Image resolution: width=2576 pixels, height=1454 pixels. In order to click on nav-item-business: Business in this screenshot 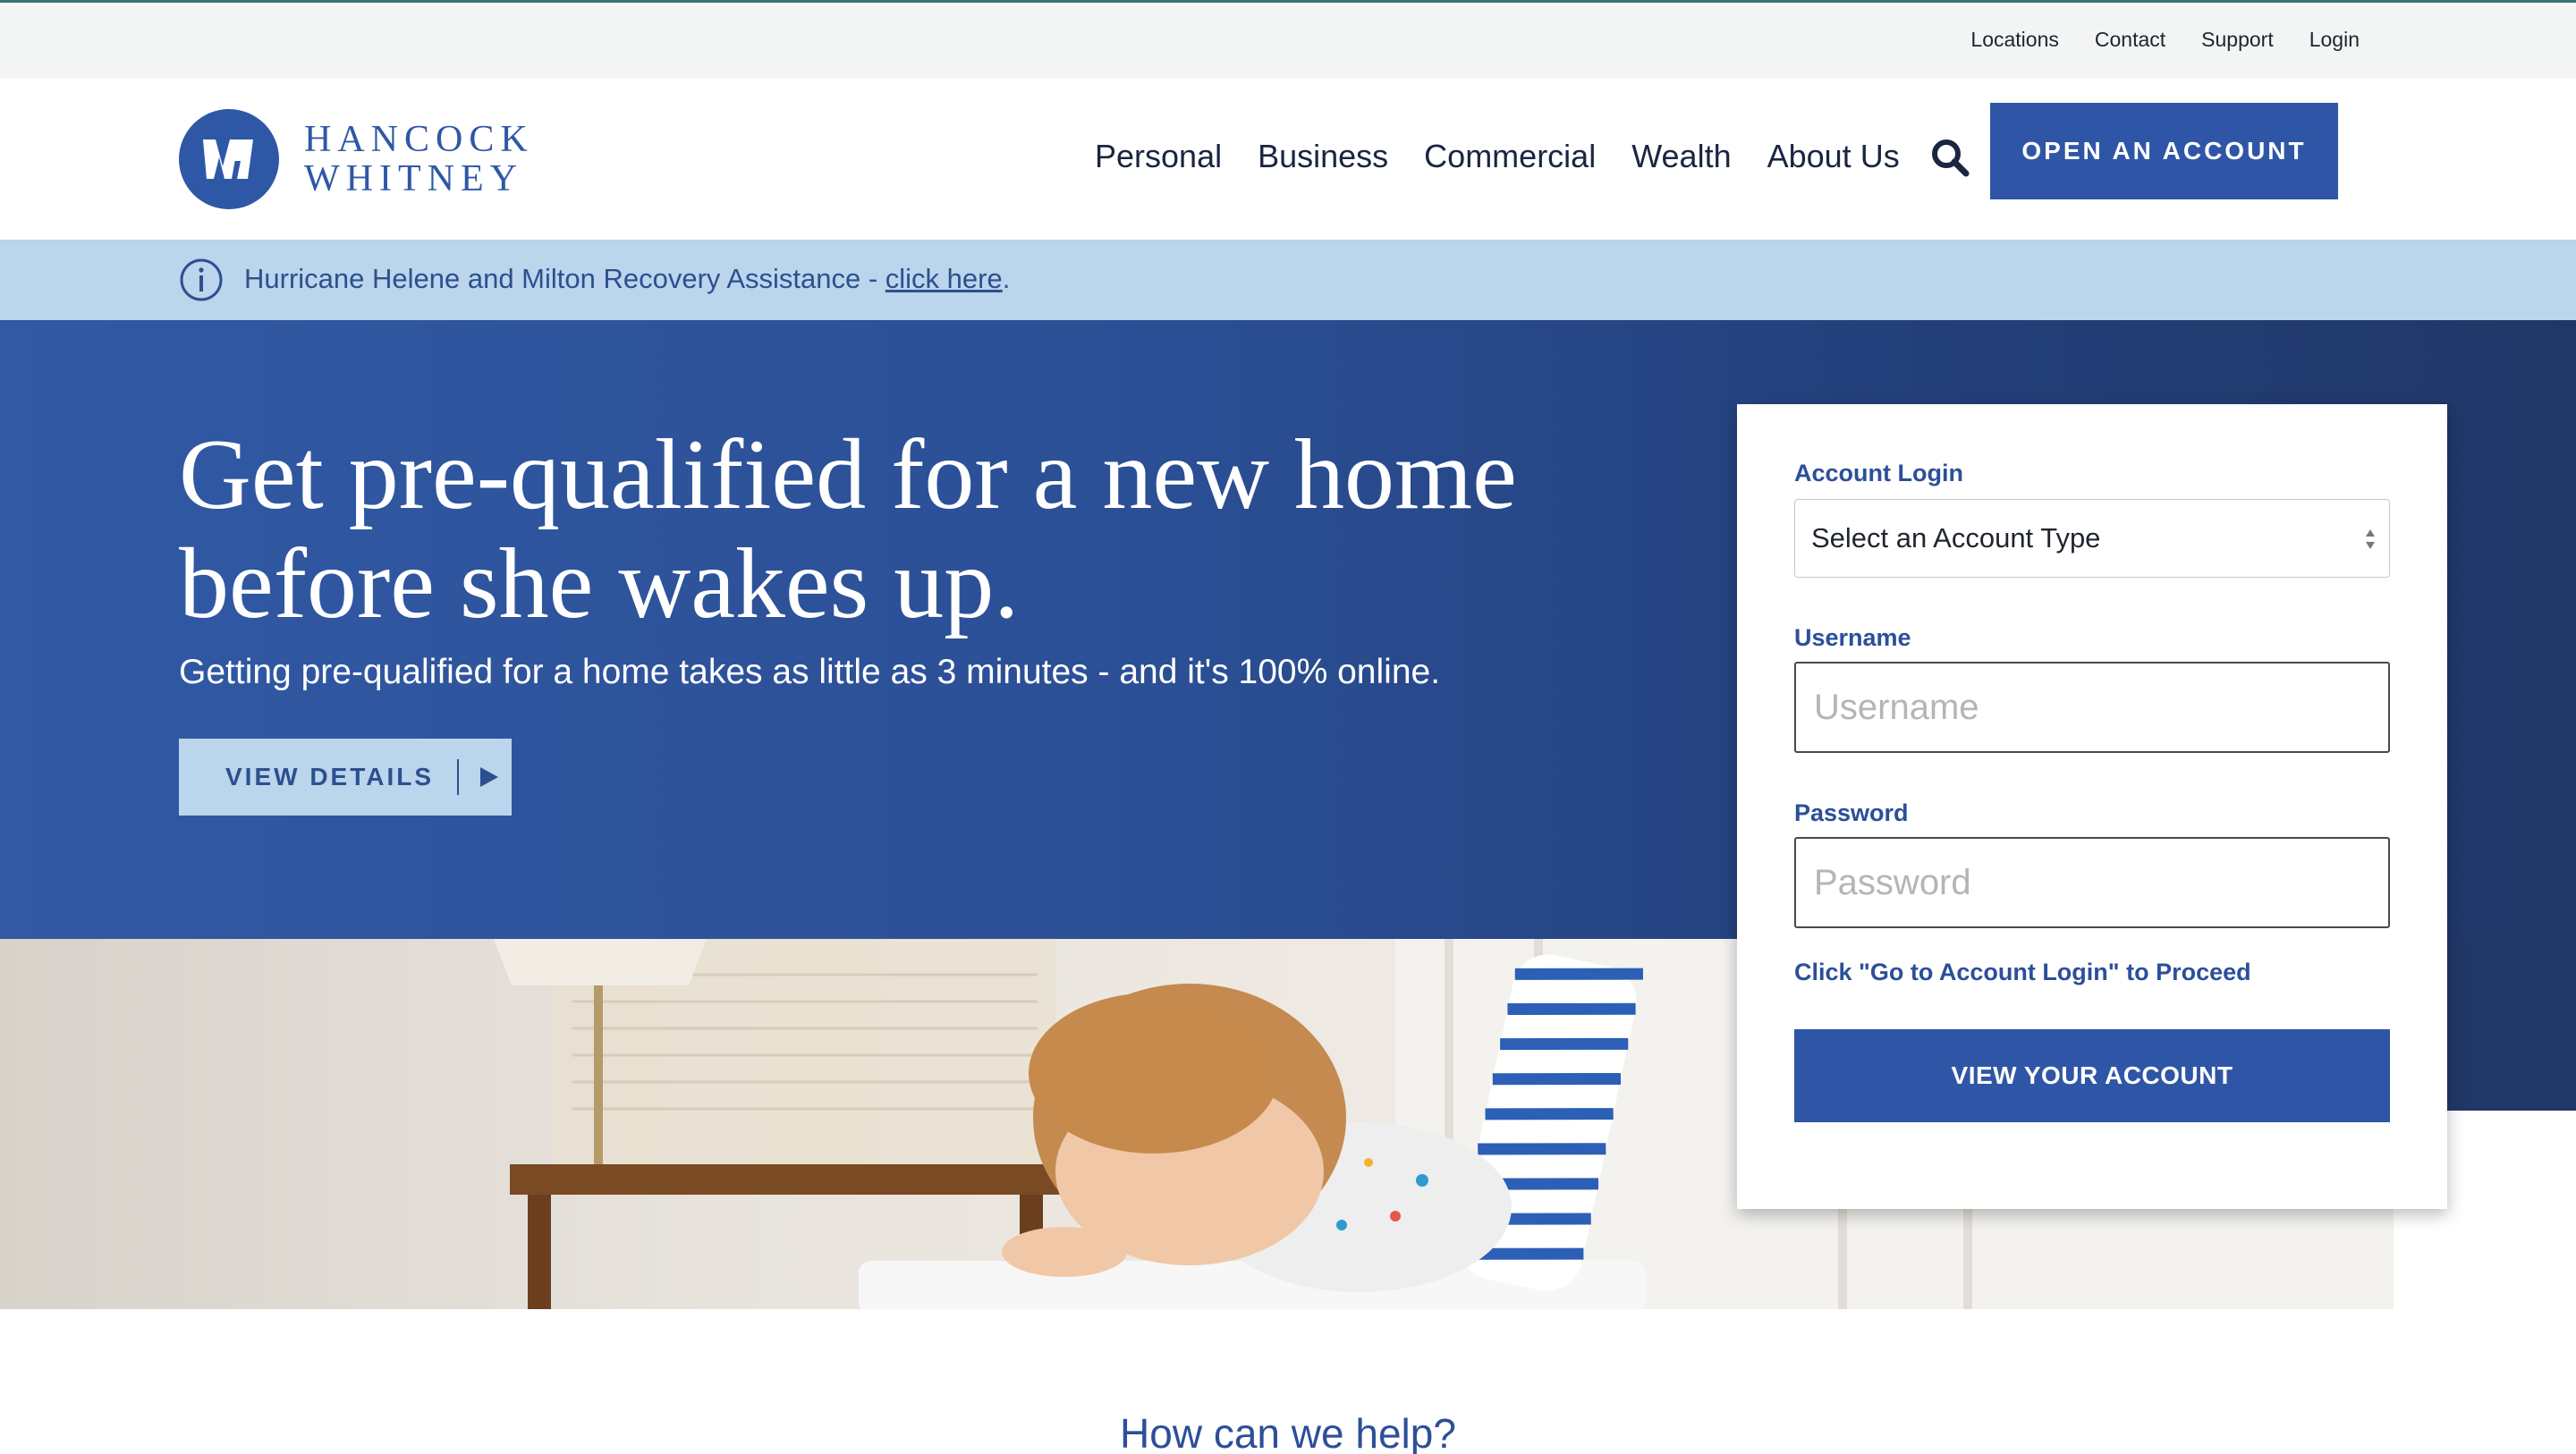, I will do `click(1323, 156)`.